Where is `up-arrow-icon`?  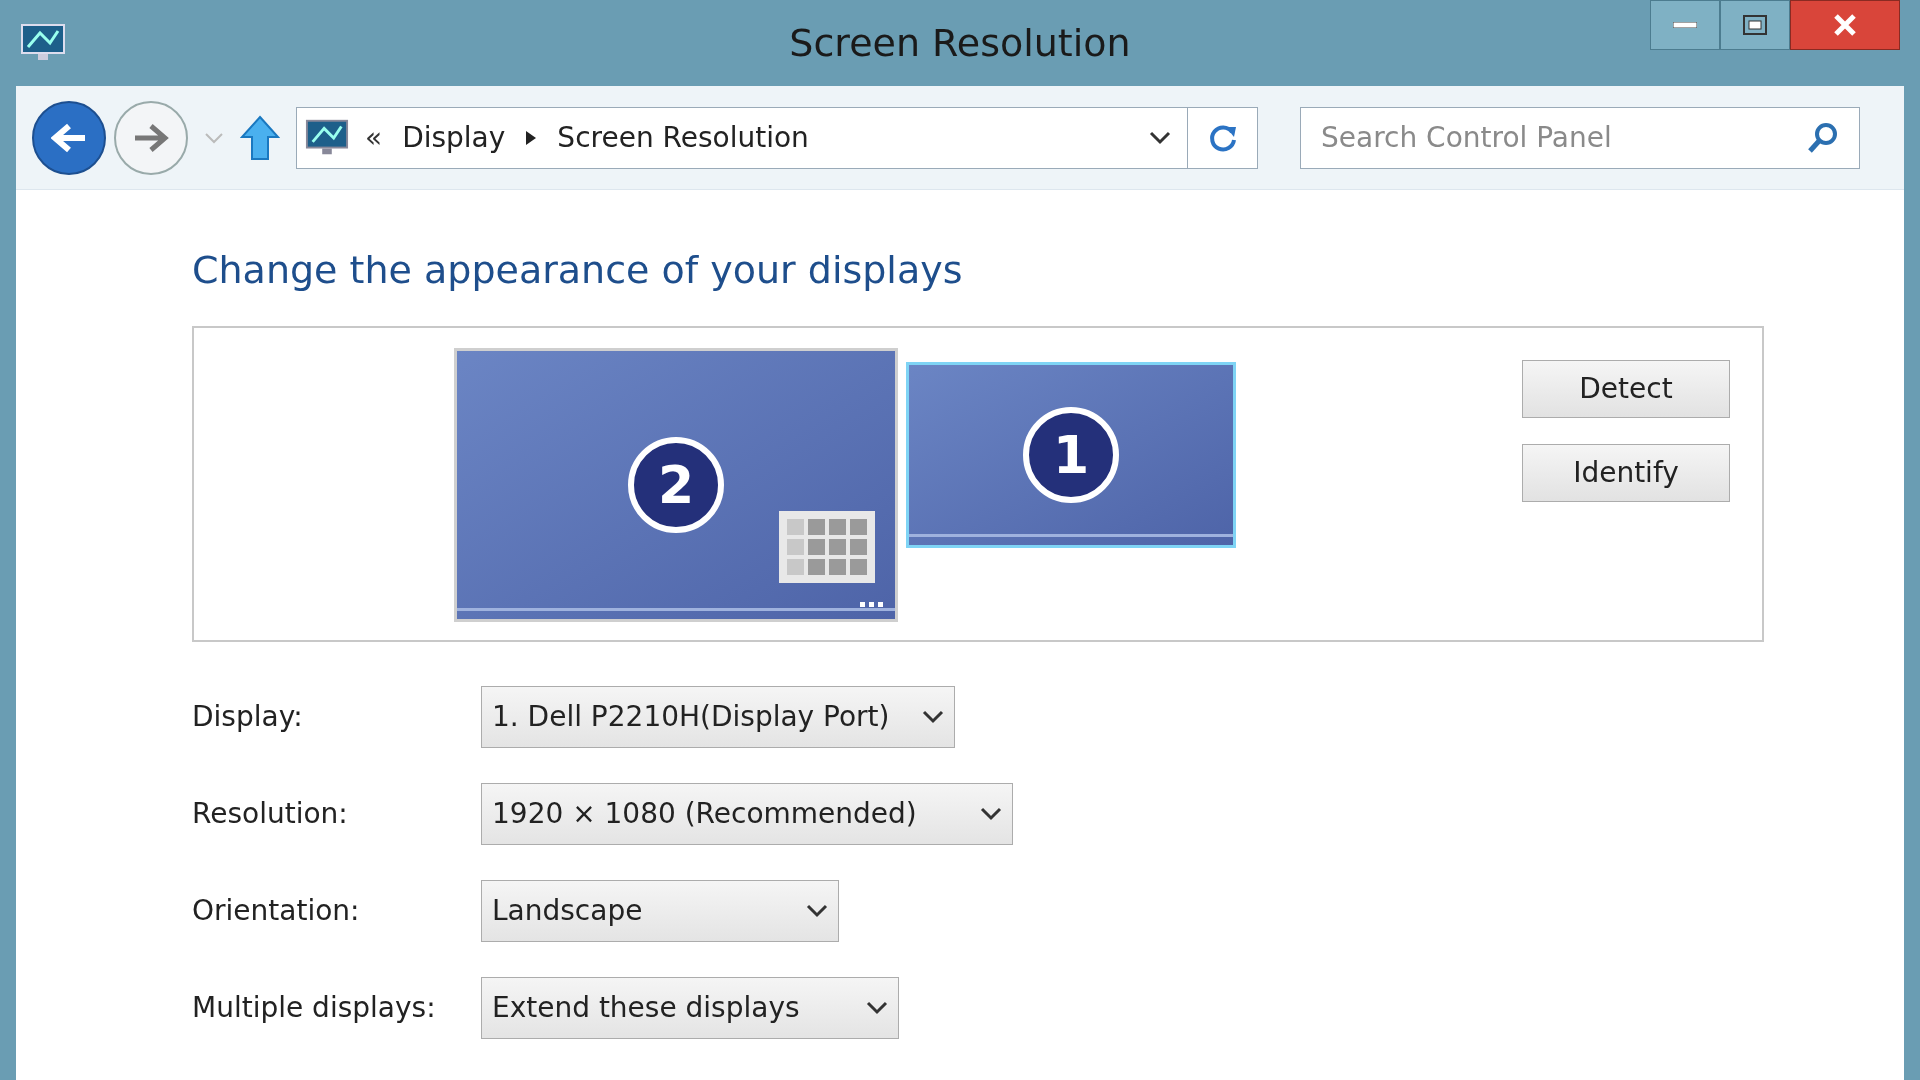
up-arrow-icon is located at coordinates (260, 137).